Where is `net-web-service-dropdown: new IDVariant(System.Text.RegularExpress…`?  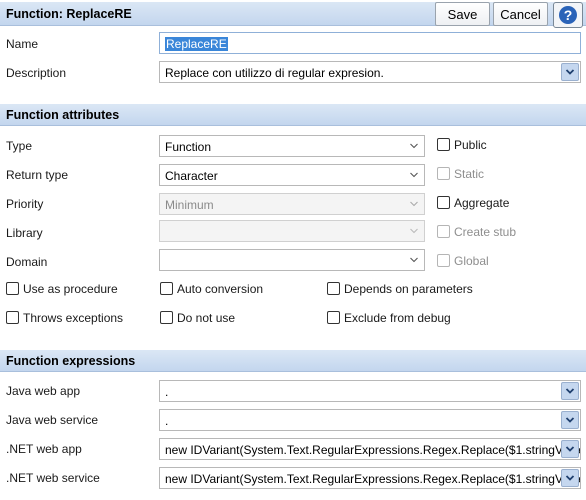
net-web-service-dropdown: new IDVariant(System.Text.RegularExpress… is located at coordinates (370, 478).